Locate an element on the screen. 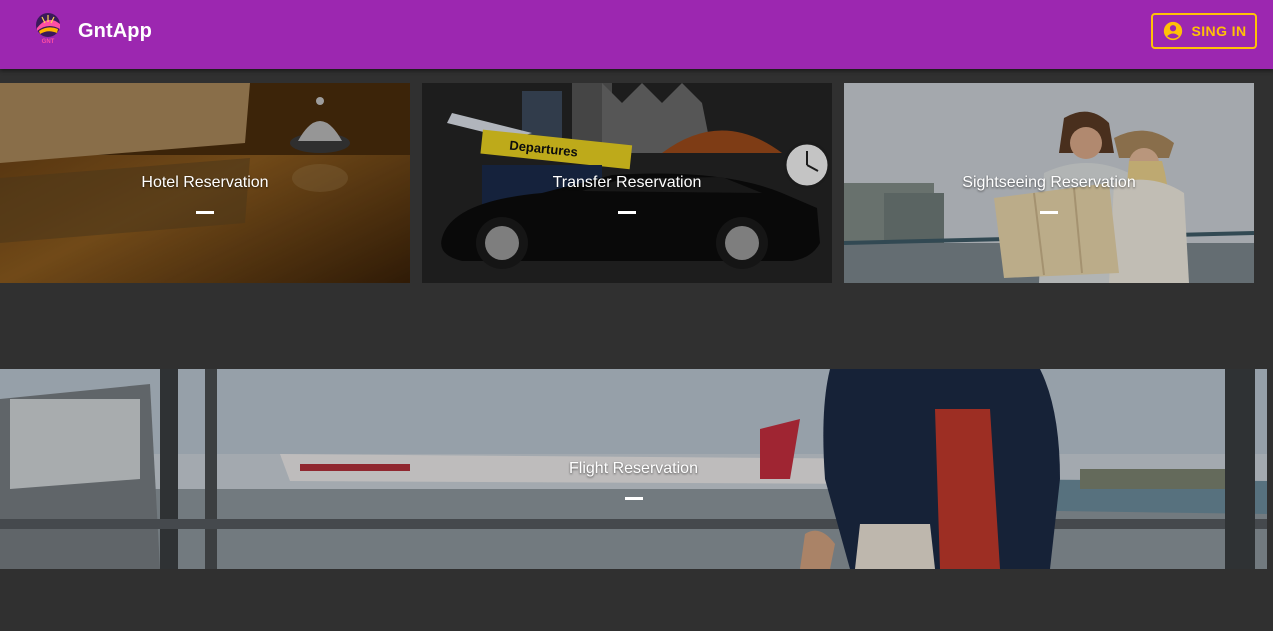  hotel-reservation-label: Hotel Reservation is located at coordinates (205, 182).